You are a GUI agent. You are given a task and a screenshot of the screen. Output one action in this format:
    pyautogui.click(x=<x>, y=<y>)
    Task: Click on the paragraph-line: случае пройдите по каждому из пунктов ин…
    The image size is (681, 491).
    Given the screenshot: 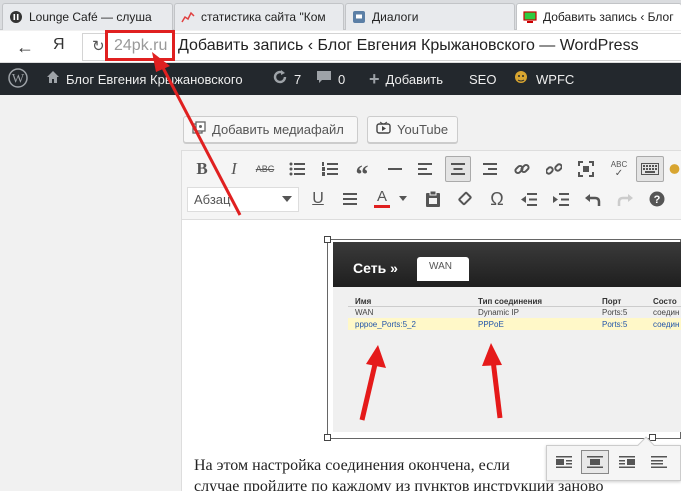 What is the action you would take?
    pyautogui.click(x=399, y=484)
    